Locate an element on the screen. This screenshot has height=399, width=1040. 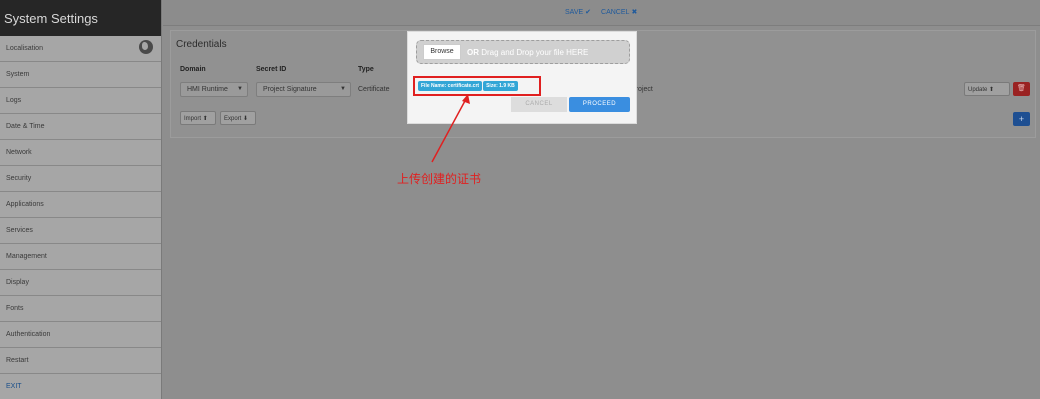
cancel-button: CANCEL ✖ is located at coordinates (619, 12).